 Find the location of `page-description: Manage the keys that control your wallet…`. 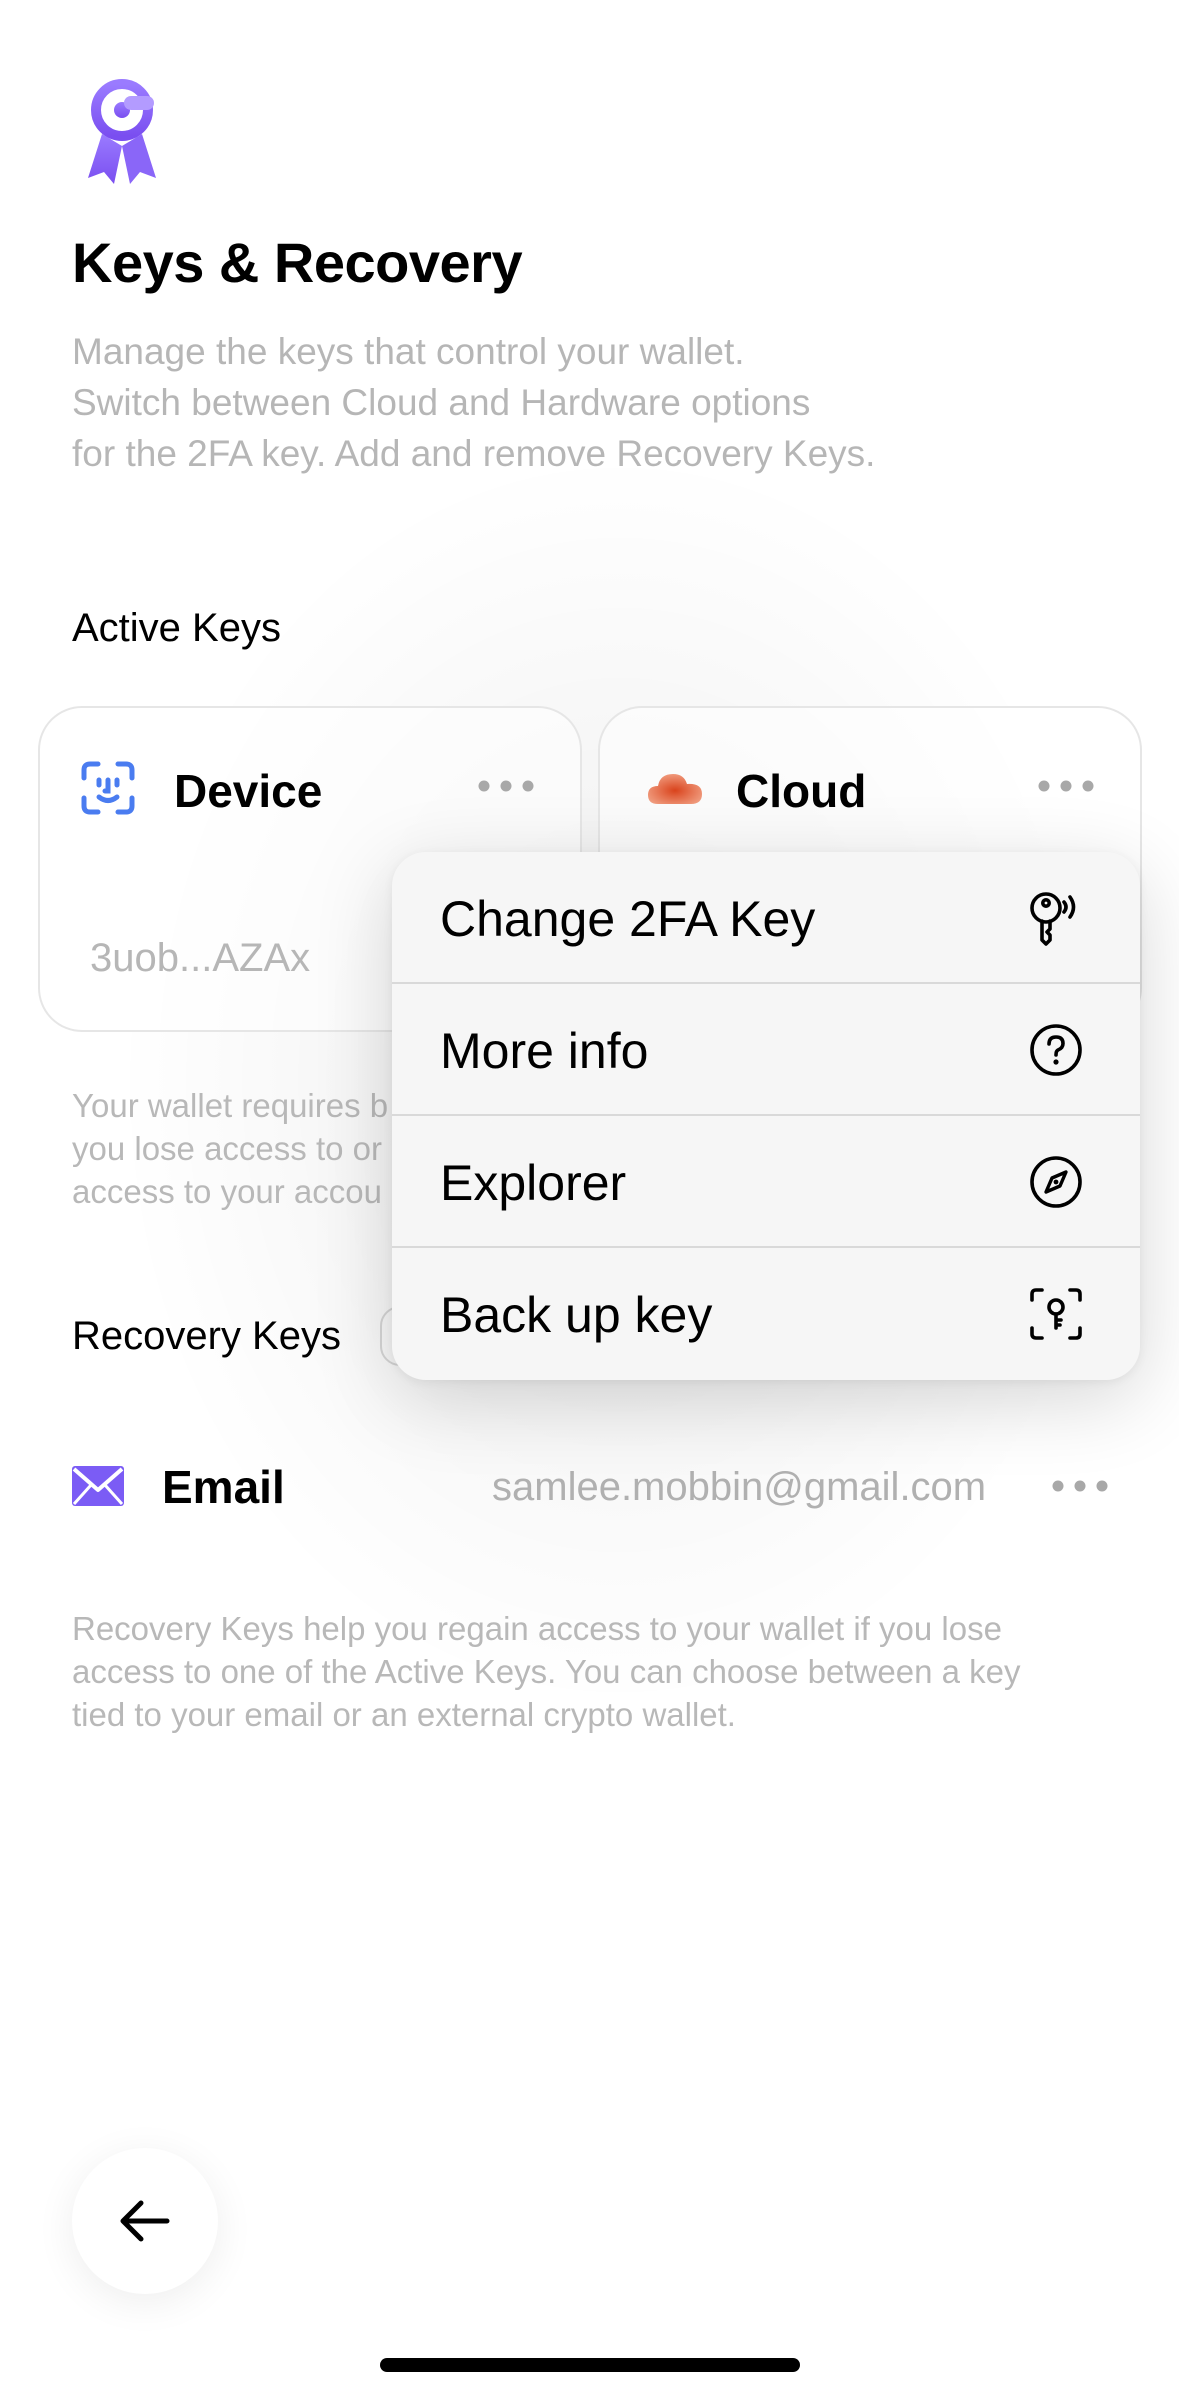

page-description: Manage the keys that control your wallet… is located at coordinates (532, 402).